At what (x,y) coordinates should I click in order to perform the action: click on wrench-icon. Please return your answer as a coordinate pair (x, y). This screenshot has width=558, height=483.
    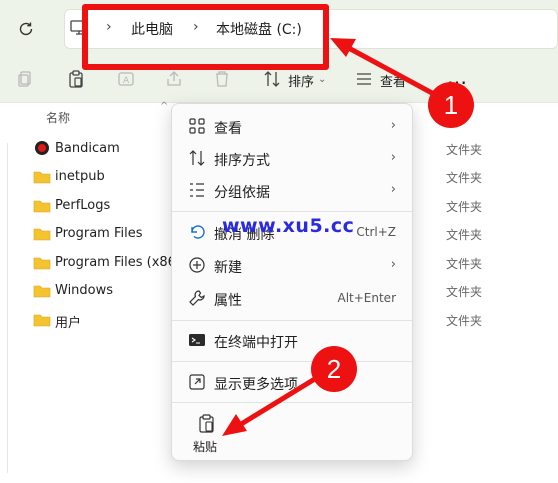
    Looking at the image, I should click on (197, 298).